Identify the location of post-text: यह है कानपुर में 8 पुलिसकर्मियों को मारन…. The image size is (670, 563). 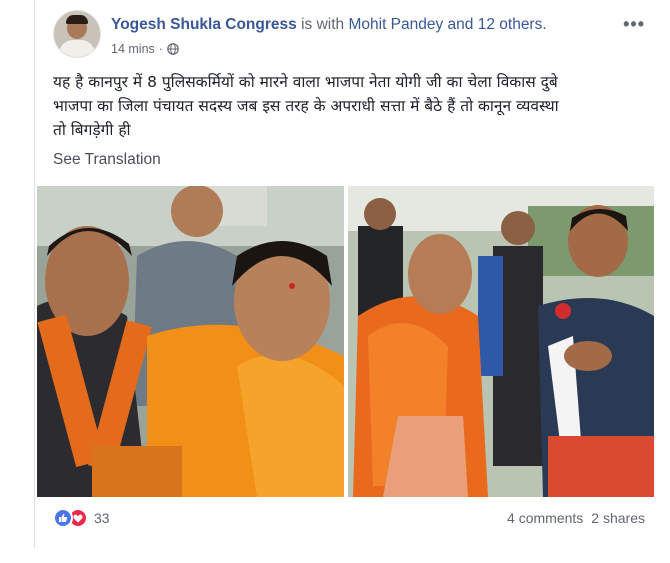
(353, 106).